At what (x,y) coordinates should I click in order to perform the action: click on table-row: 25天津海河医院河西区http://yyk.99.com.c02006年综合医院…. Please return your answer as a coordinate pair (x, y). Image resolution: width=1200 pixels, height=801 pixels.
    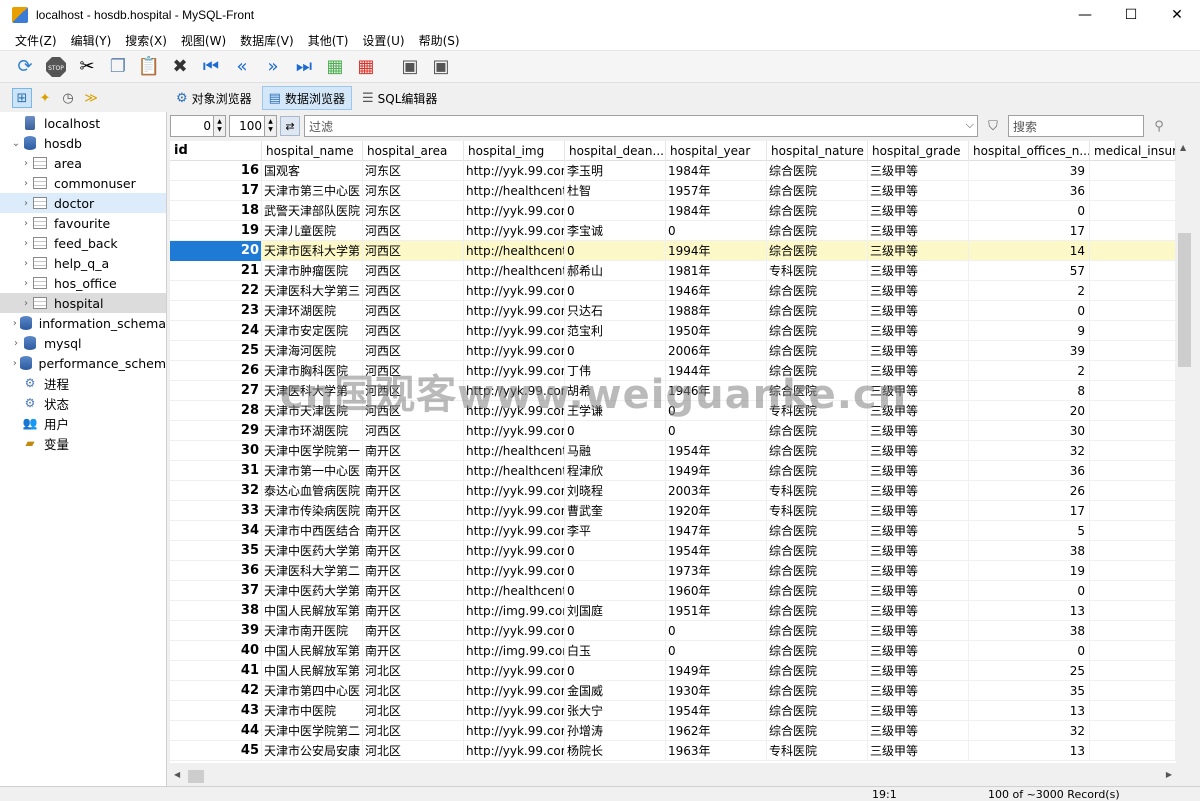
    Looking at the image, I should click on (673, 351).